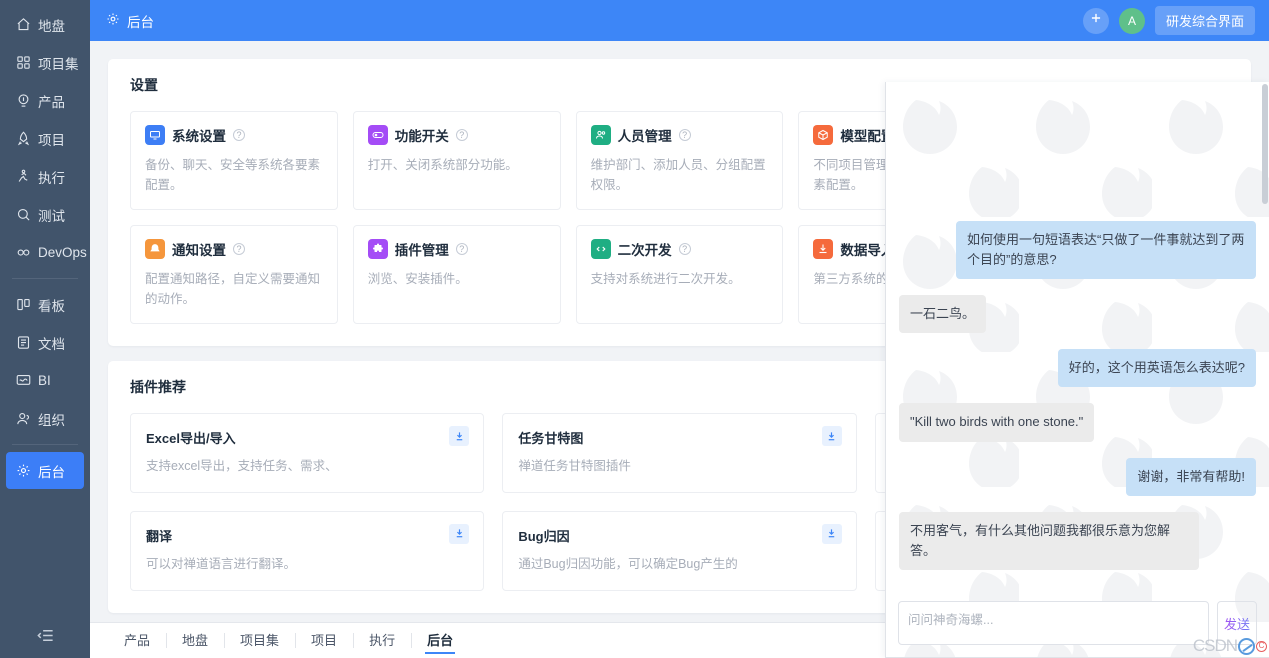 The width and height of the screenshot is (1269, 658). Describe the element at coordinates (233, 175) in the screenshot. I see `card-description: 备份、聊天、安全等系统各要素配置。` at that location.